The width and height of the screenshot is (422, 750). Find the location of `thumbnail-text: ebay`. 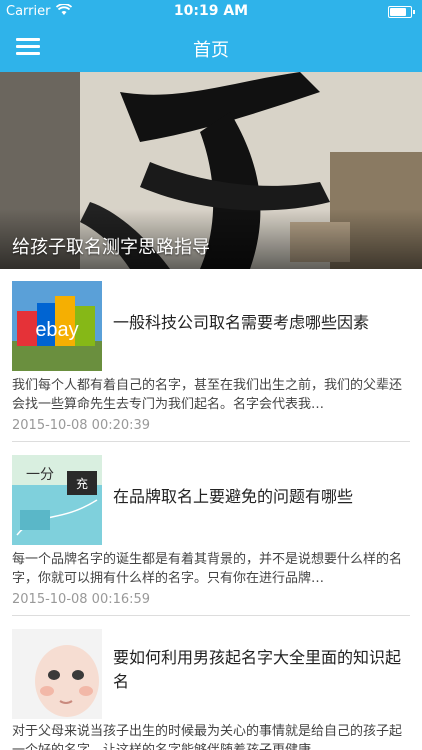

thumbnail-text: ebay is located at coordinates (56, 330).